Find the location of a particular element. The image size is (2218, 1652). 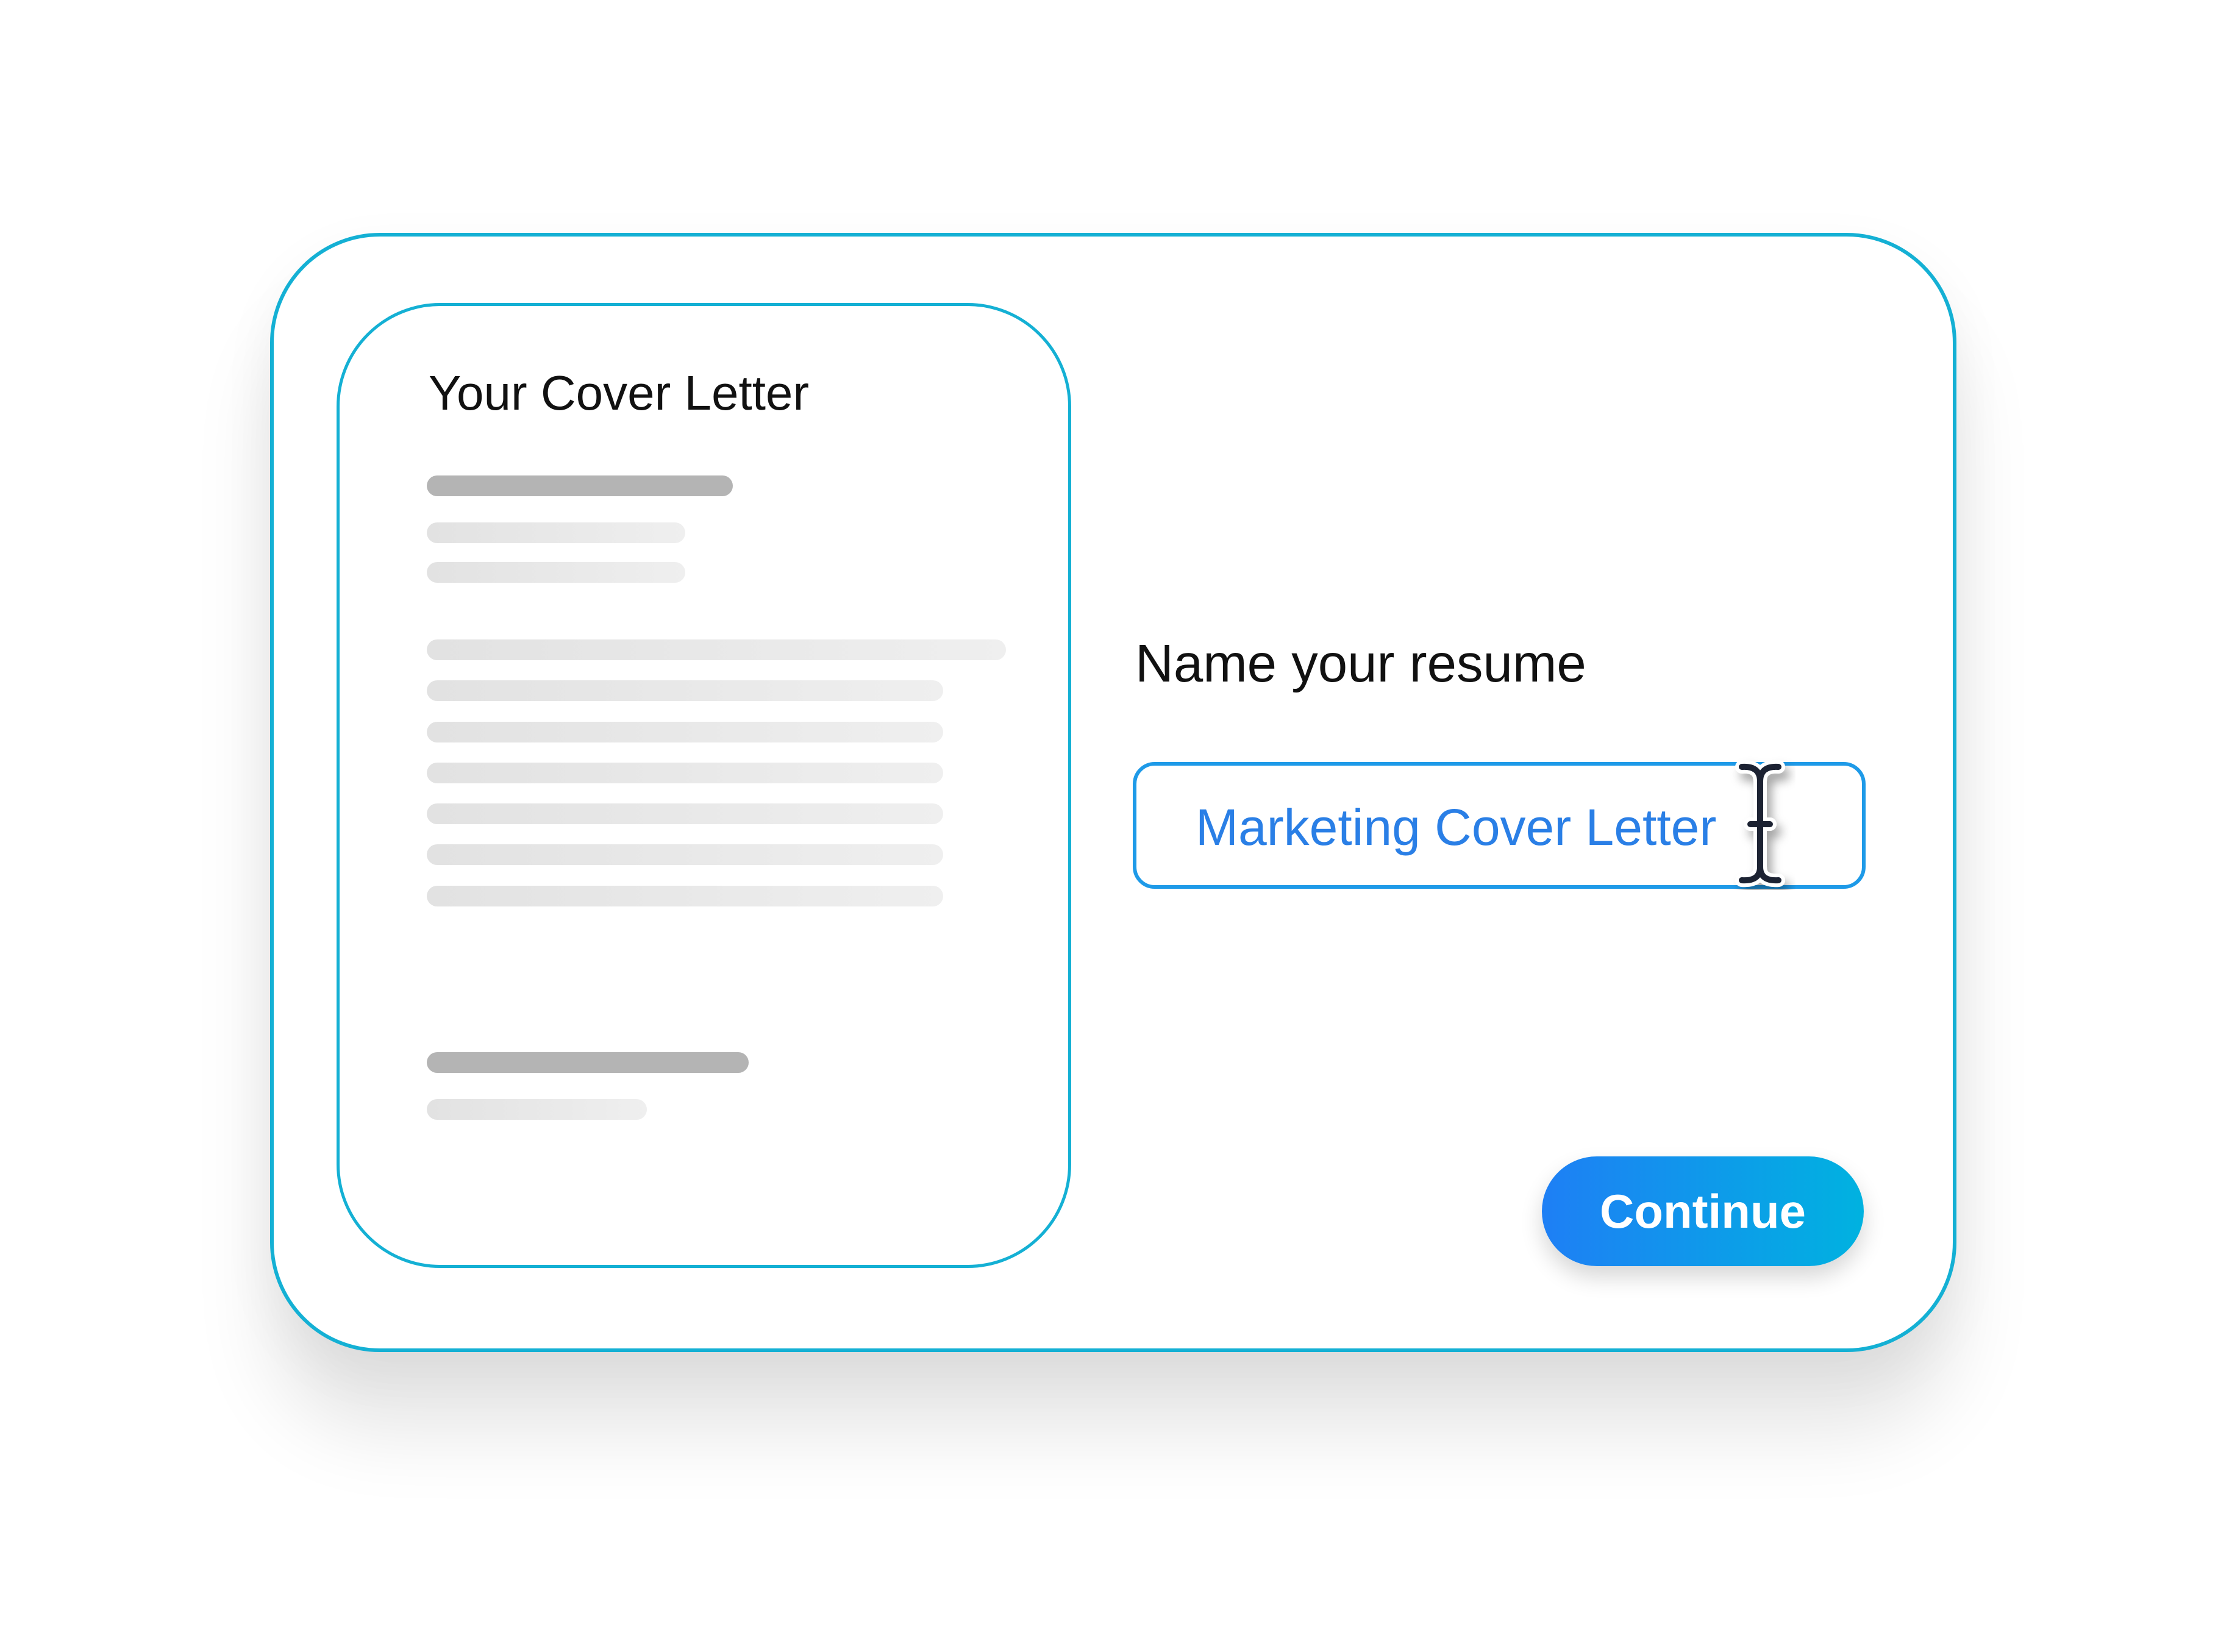

continue-button: Continue is located at coordinates (1703, 1211).